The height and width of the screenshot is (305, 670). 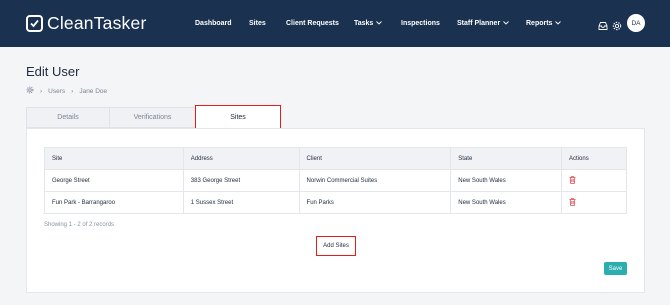 What do you see at coordinates (93, 91) in the screenshot?
I see `breadcrumb-current: Jane Doe` at bounding box center [93, 91].